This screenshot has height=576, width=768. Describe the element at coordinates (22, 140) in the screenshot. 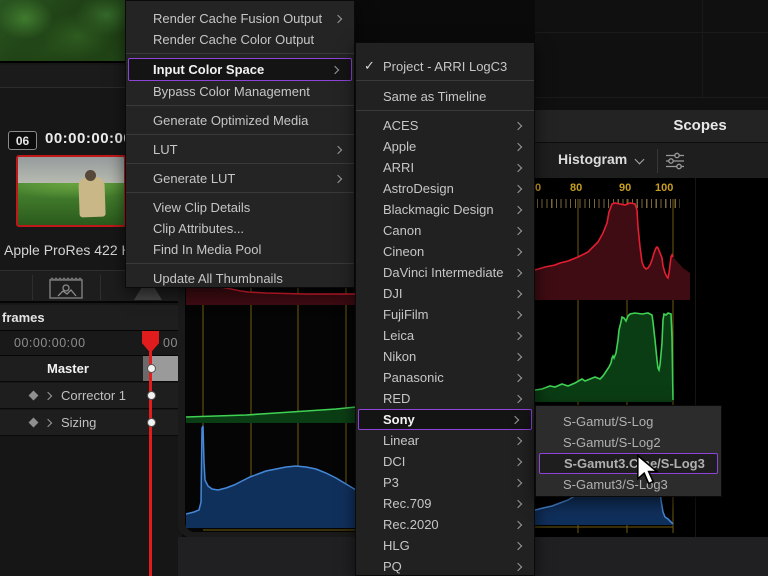

I see `clip-number-badge: 06` at that location.